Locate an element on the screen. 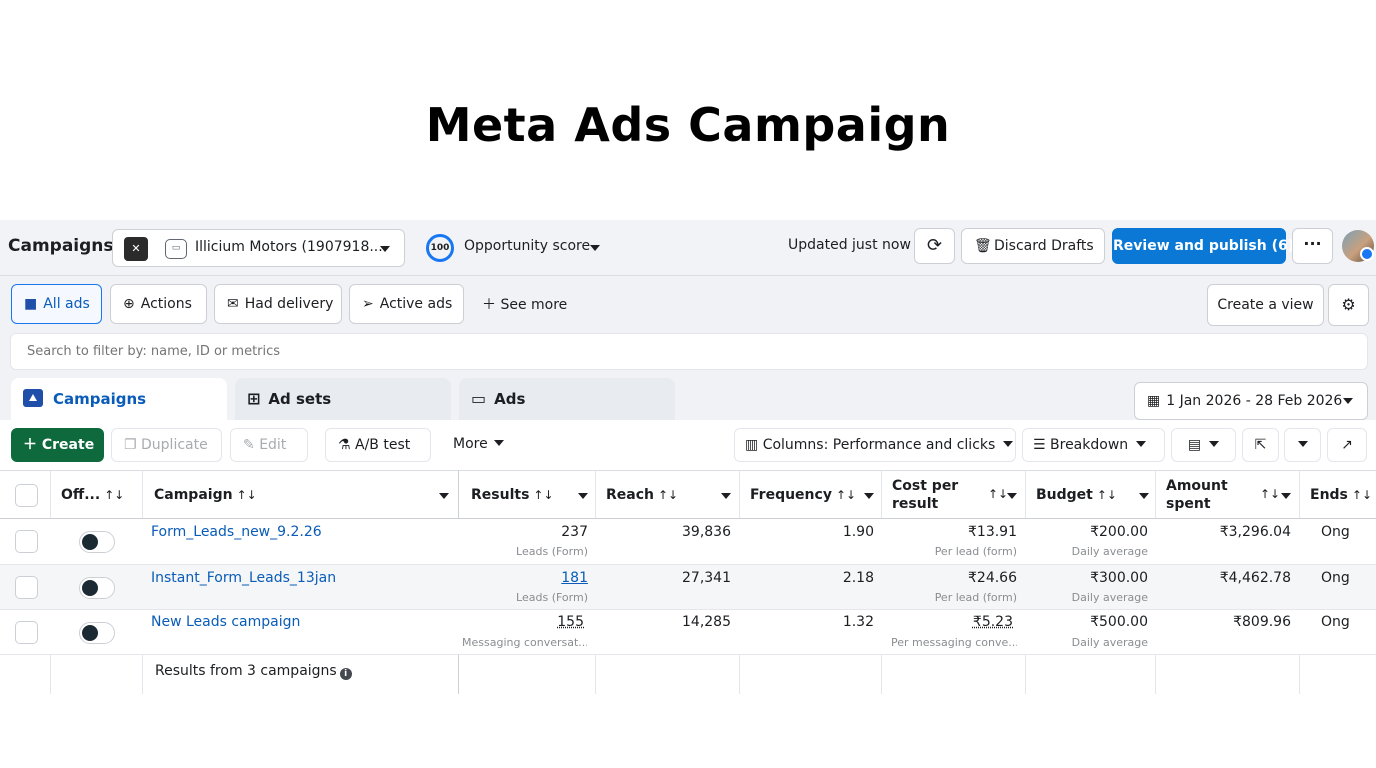 Image resolution: width=1376 pixels, height=768 pixels. discard-drafts-button: 🗑 Discard Drafts is located at coordinates (1033, 246).